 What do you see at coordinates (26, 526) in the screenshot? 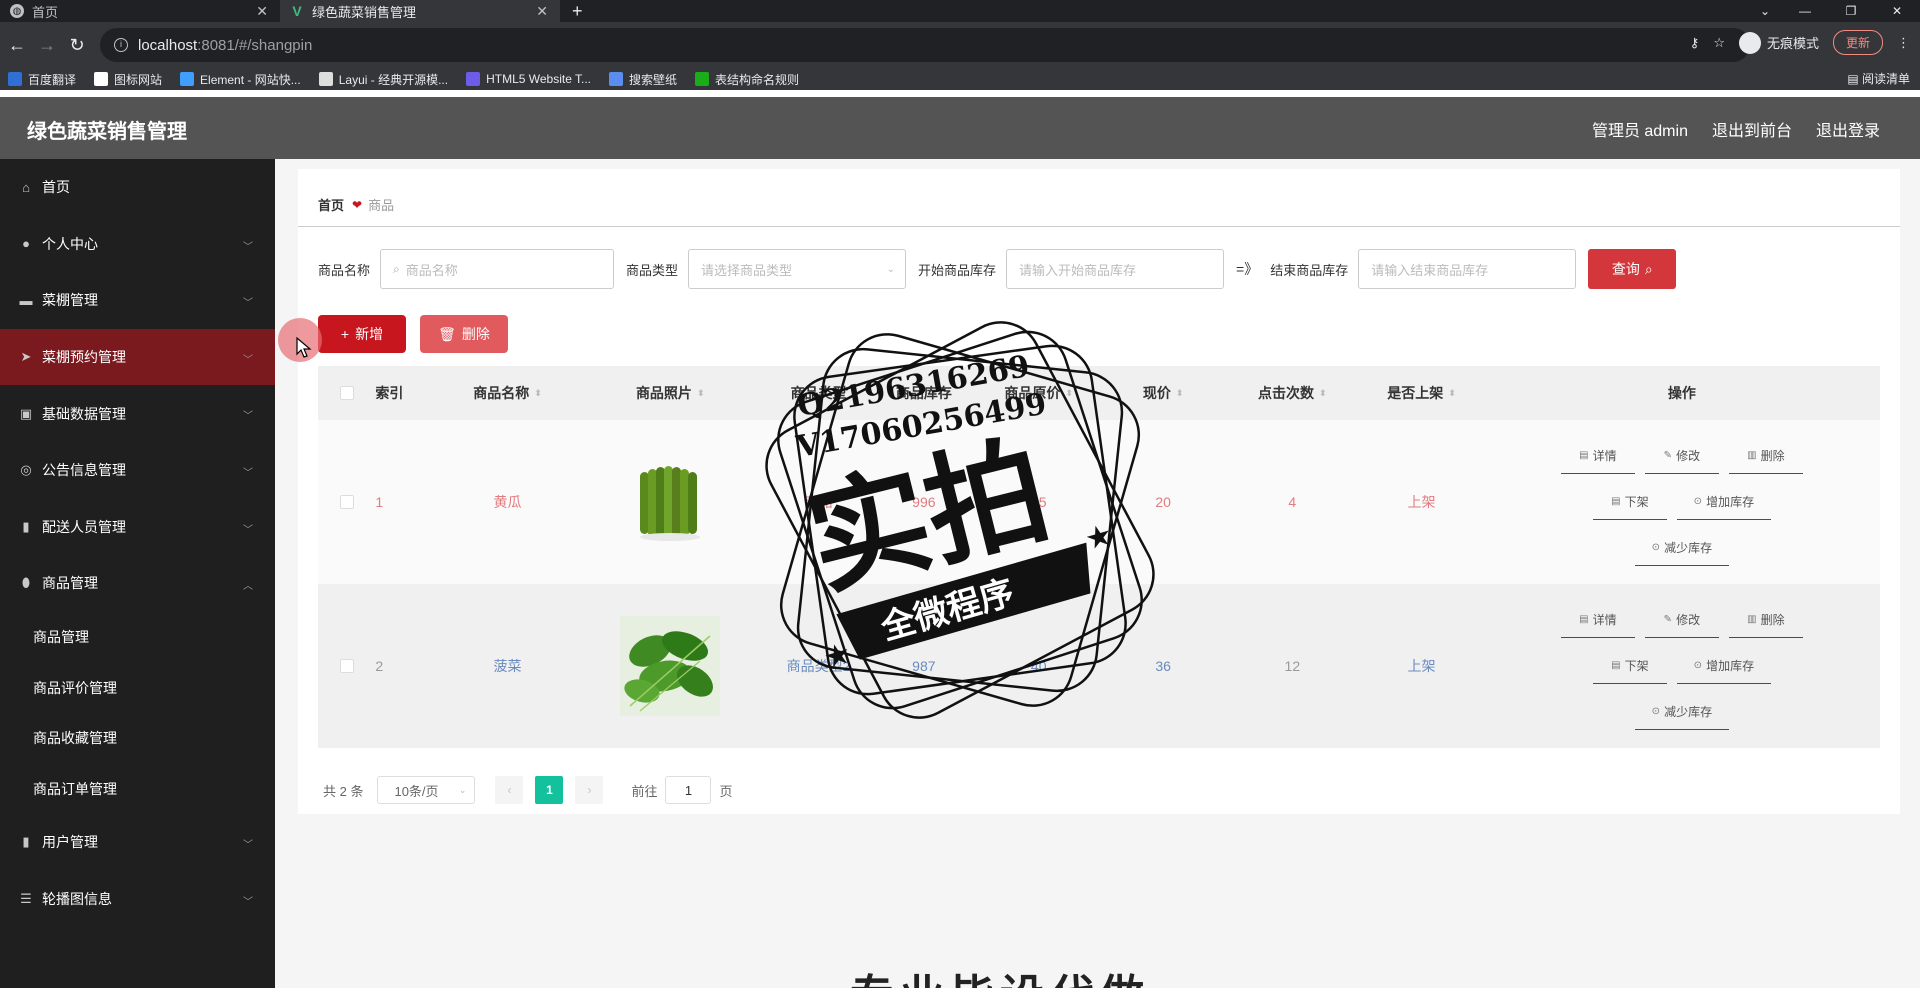
I see `bar-chart-icon: ▮` at bounding box center [26, 526].